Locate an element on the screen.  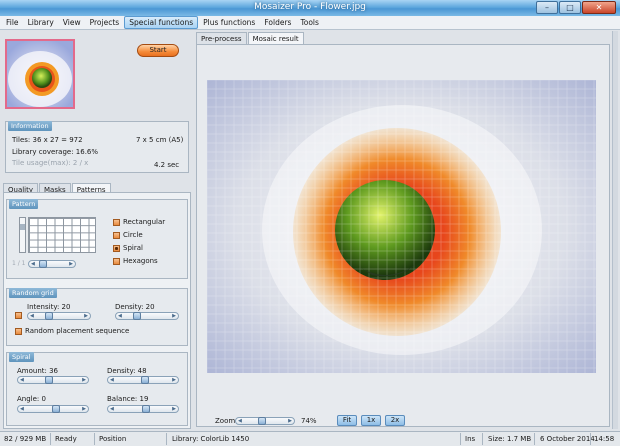
menu-projects: Projects is located at coordinates (105, 22).